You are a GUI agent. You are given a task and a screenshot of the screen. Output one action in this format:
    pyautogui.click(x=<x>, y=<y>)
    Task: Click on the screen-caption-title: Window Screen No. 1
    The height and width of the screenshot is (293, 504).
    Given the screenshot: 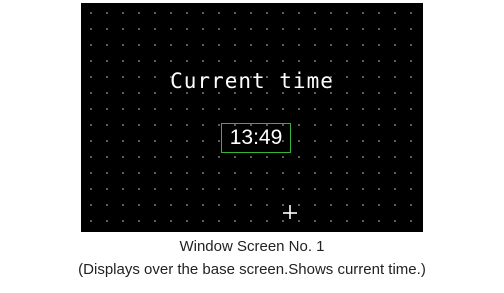 What is the action you would take?
    pyautogui.click(x=252, y=246)
    